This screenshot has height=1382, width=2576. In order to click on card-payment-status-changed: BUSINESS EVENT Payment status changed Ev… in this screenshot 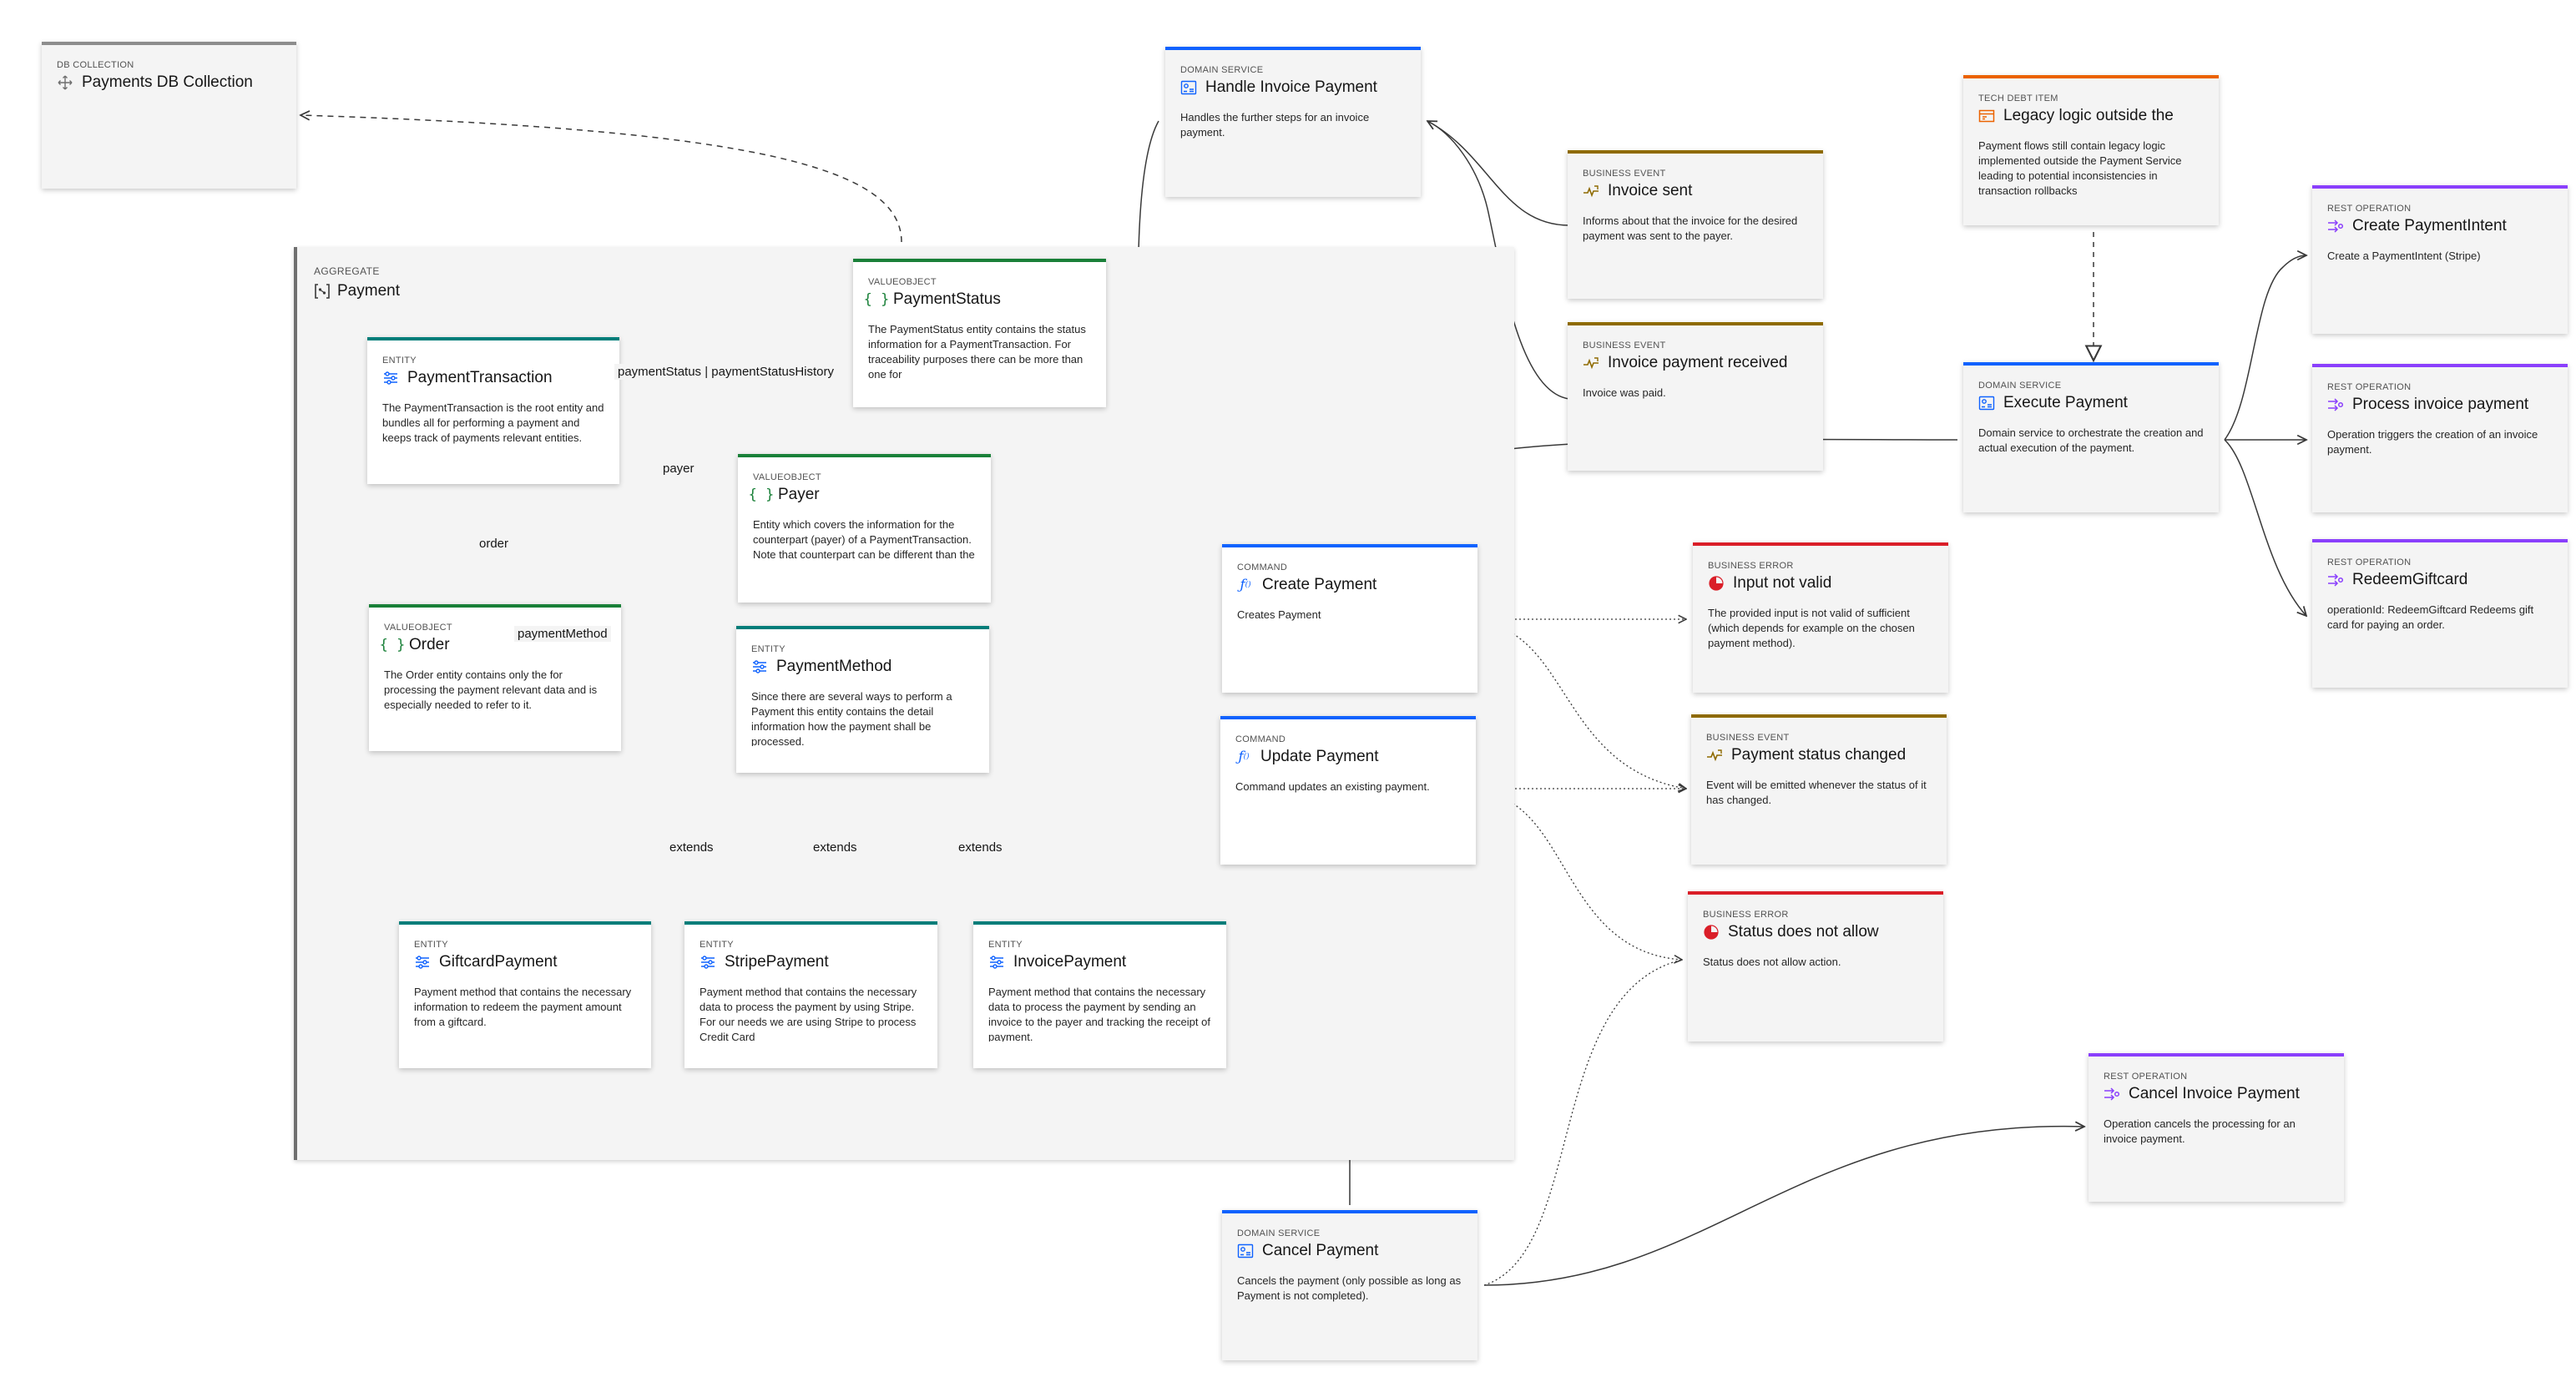, I will do `click(1819, 790)`.